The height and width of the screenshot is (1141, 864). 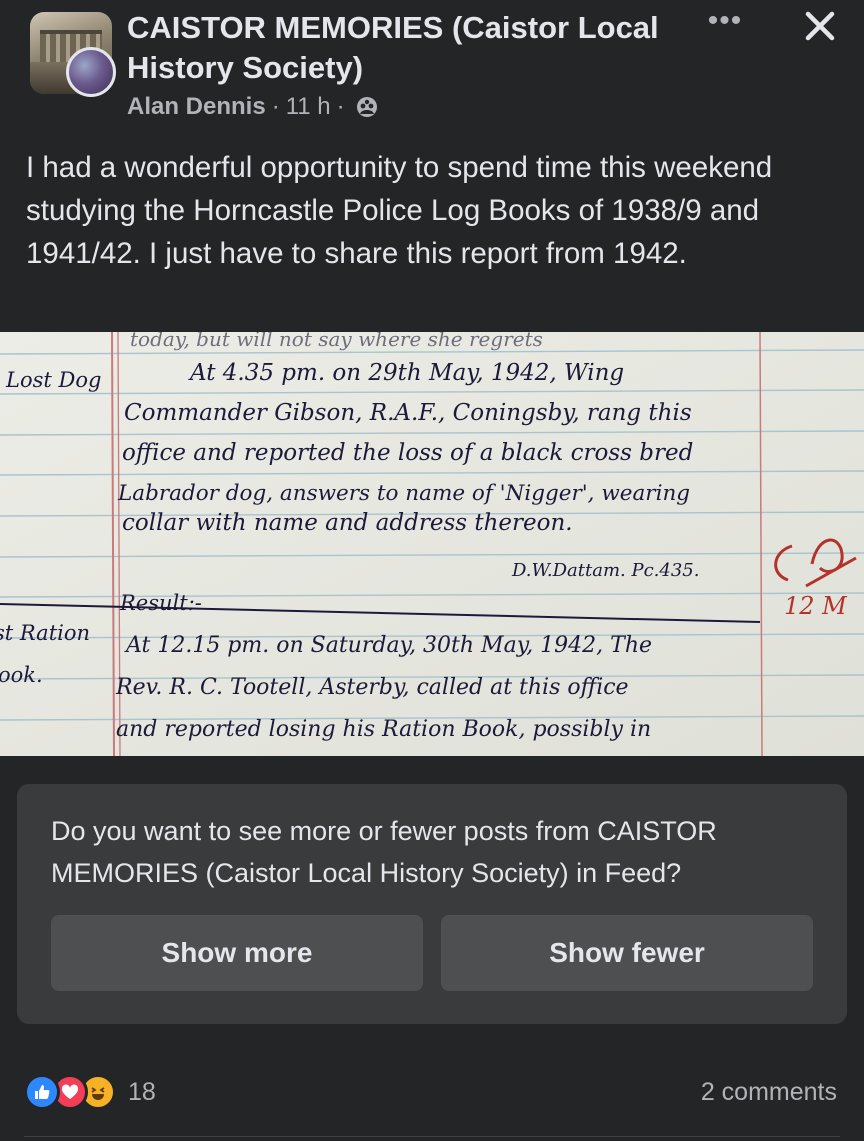 I want to click on ledger-line: At 4.35 pm. on 29th May, 1942, Wing, so click(x=406, y=373).